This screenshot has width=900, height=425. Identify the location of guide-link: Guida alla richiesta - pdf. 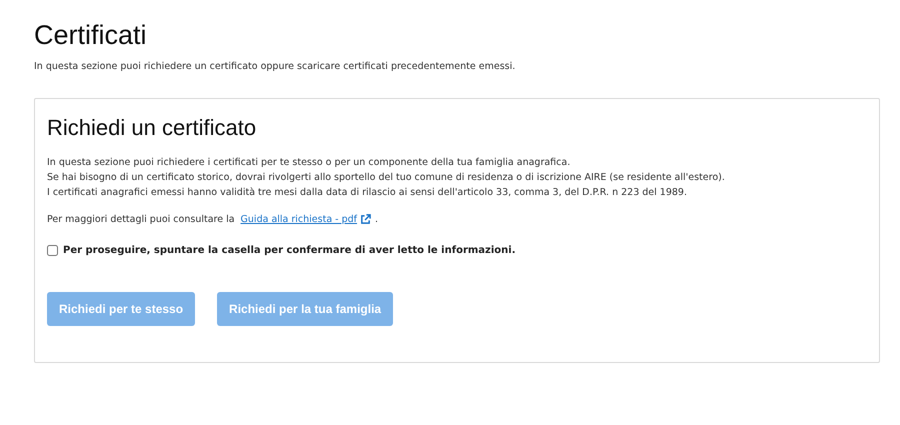
(299, 219).